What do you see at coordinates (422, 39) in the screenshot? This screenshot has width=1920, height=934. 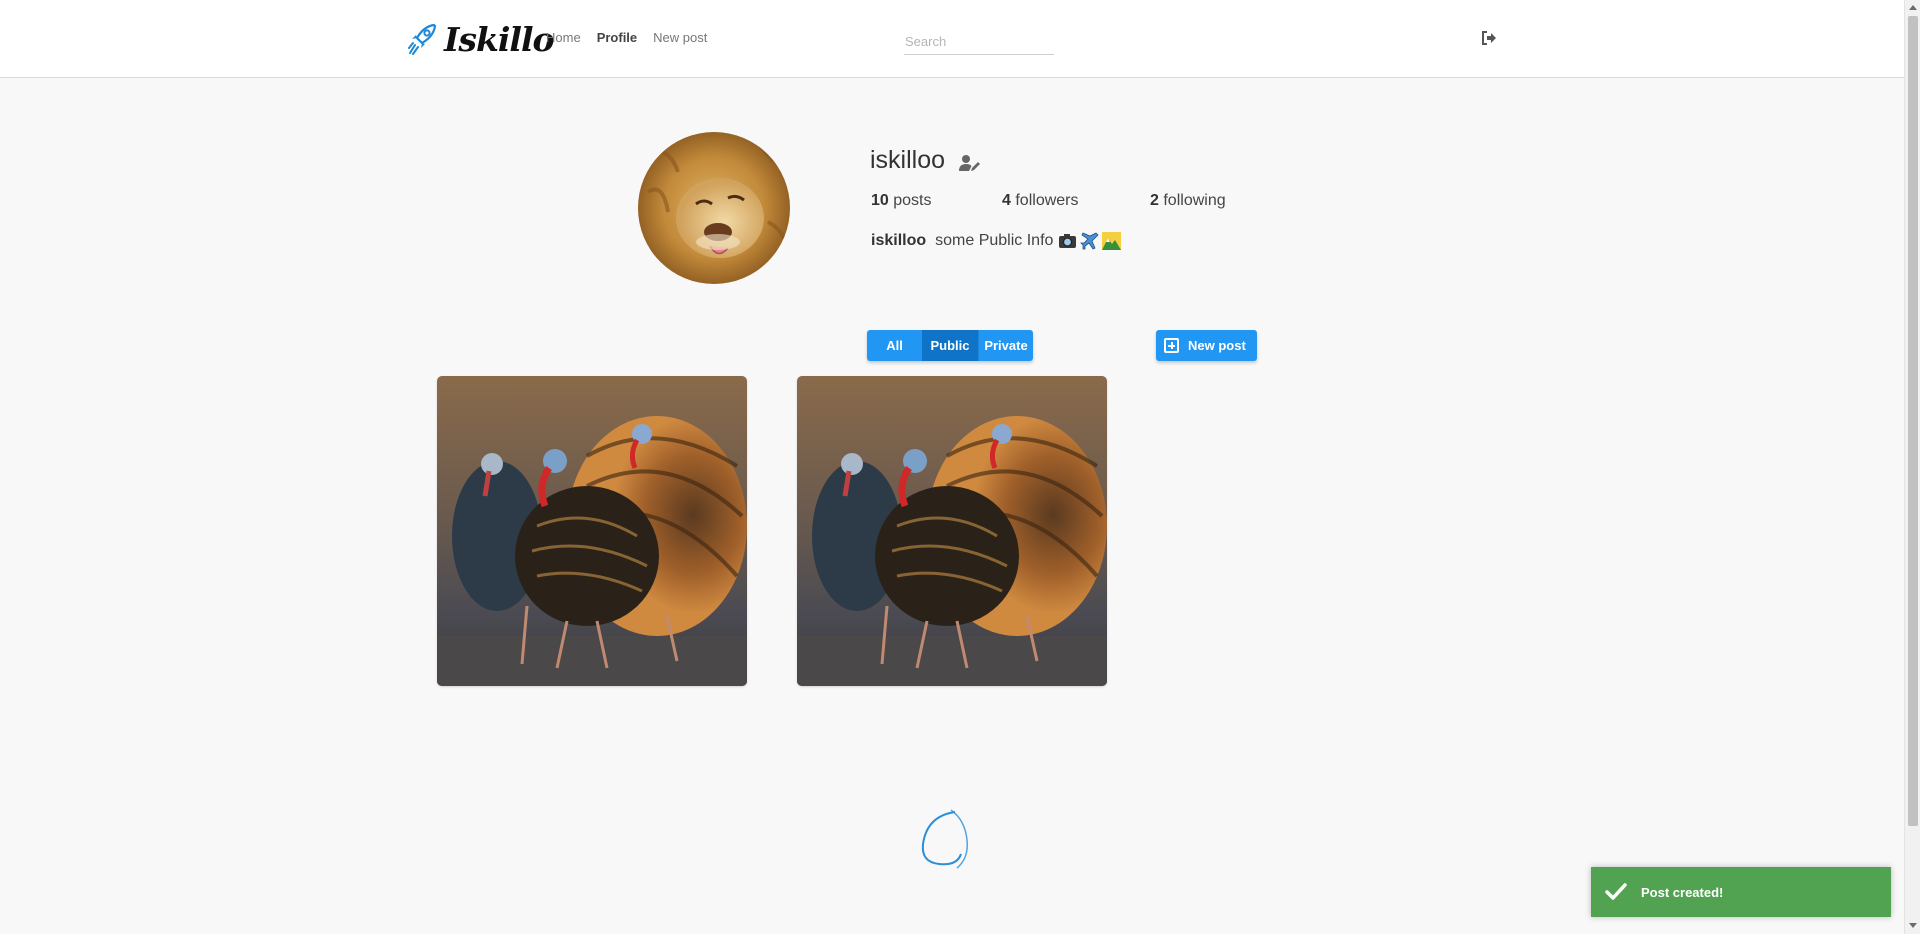 I see `rocket-icon` at bounding box center [422, 39].